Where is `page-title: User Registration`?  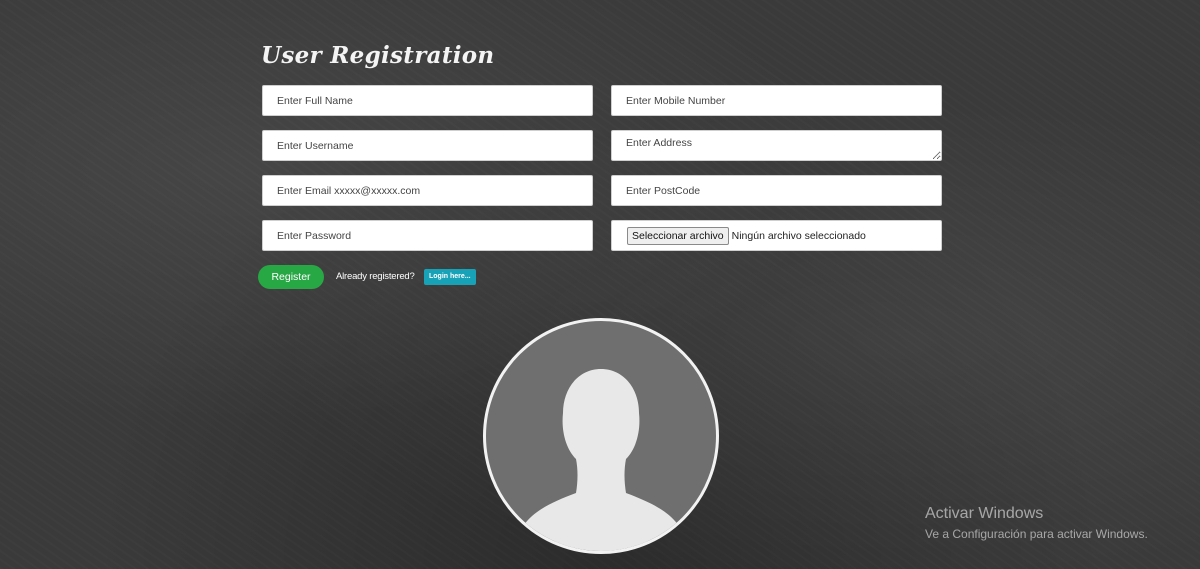 page-title: User Registration is located at coordinates (378, 55).